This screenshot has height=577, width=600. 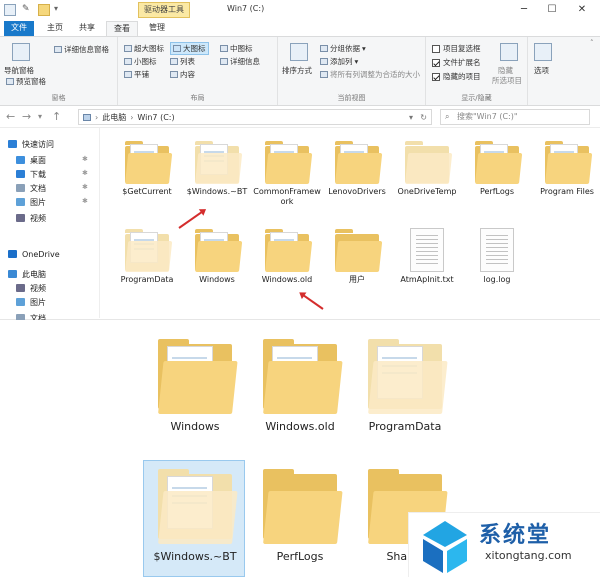 I want to click on pictures-icon, so click(x=20, y=302).